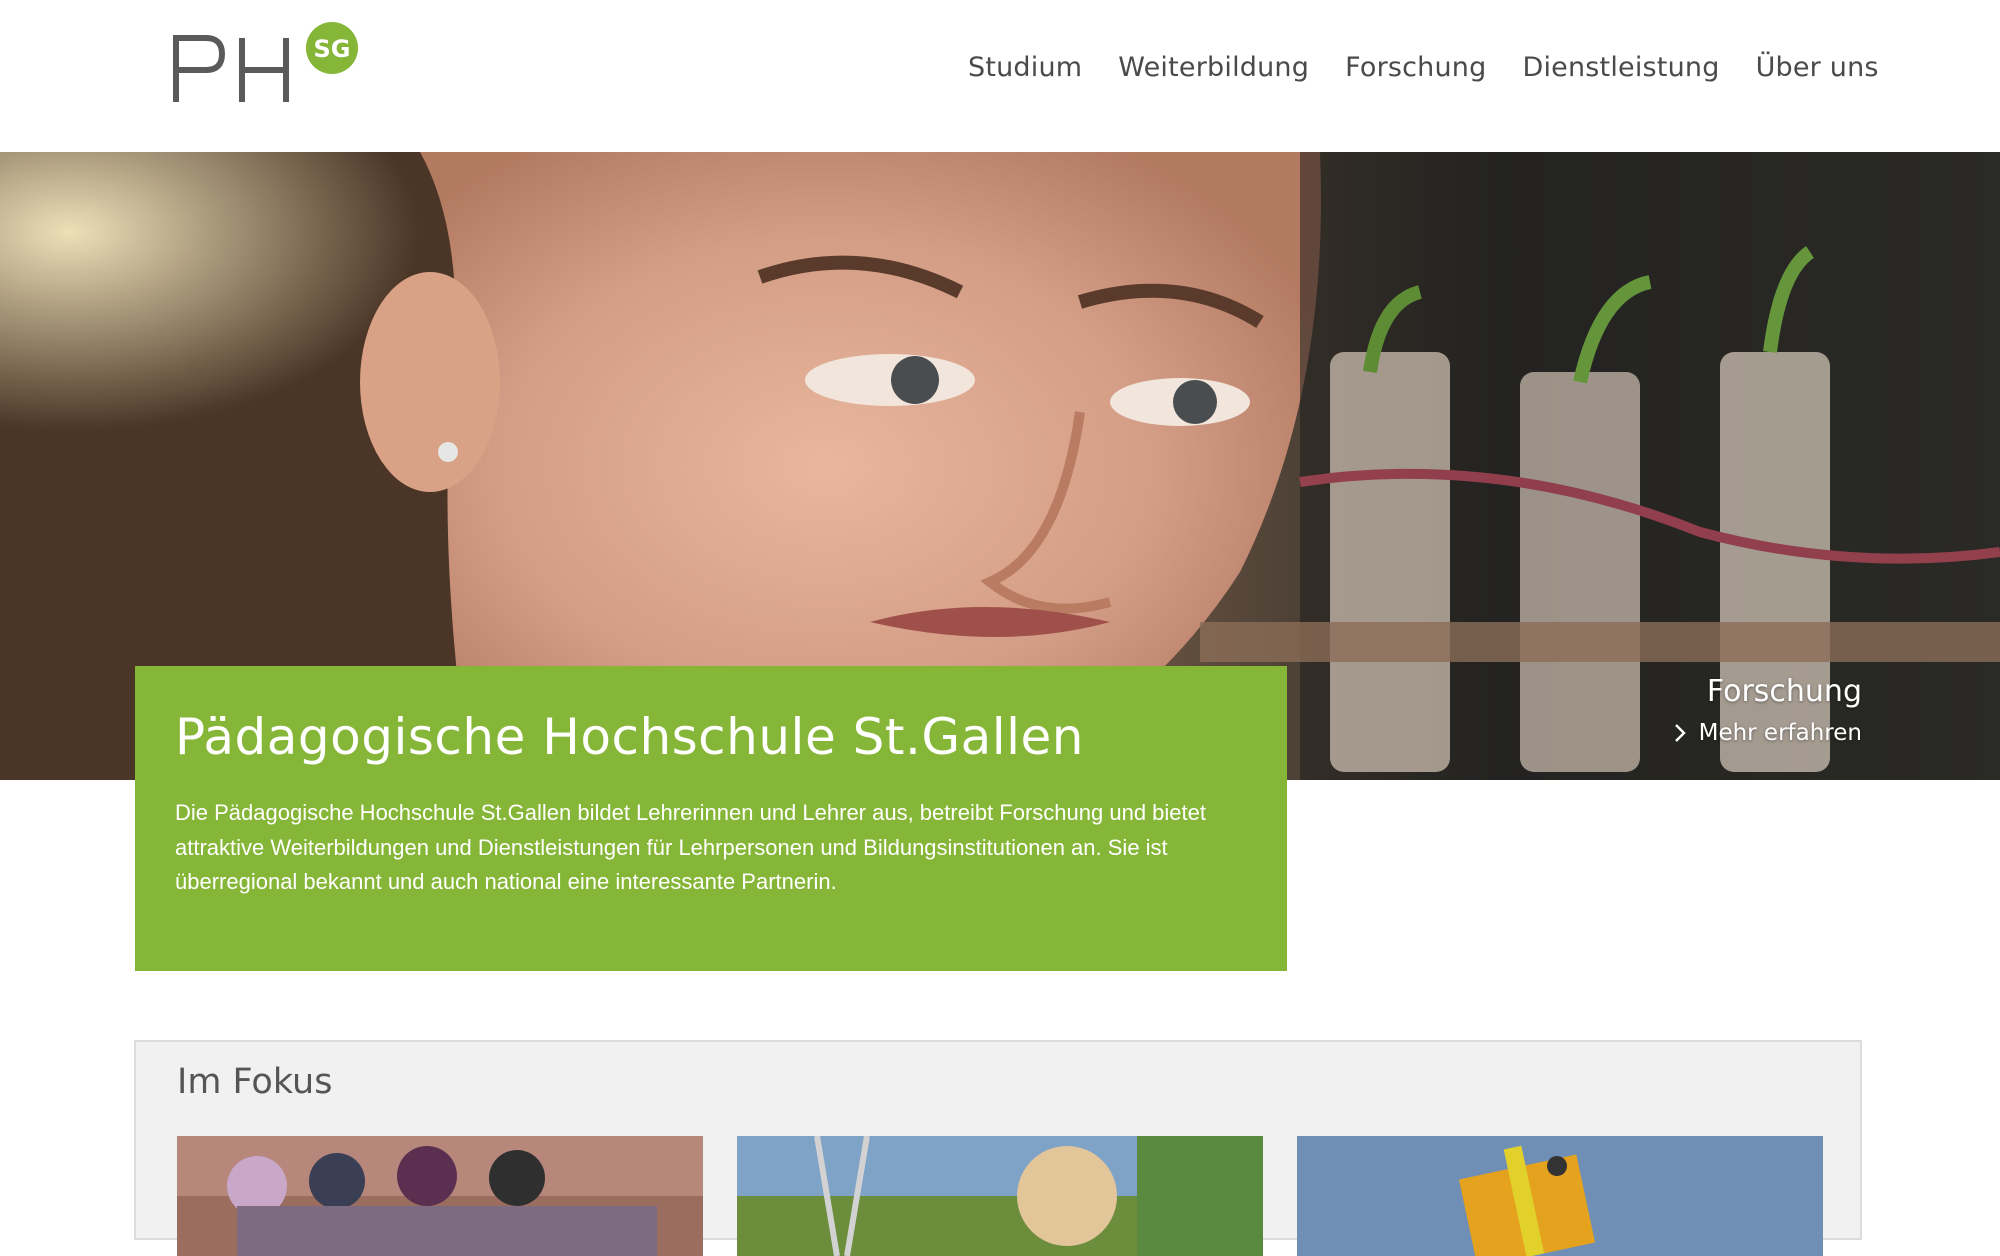 This screenshot has width=2000, height=1256. I want to click on slide-title: Forschung, so click(1784, 691).